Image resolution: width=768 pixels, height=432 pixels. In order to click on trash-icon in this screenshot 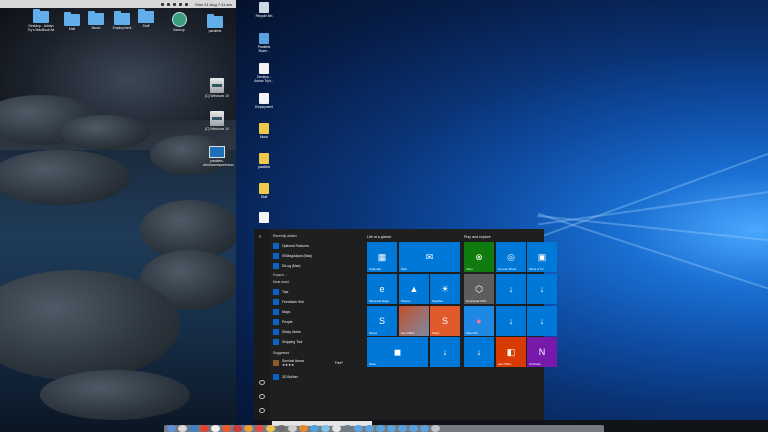, I will do `click(435, 428)`.